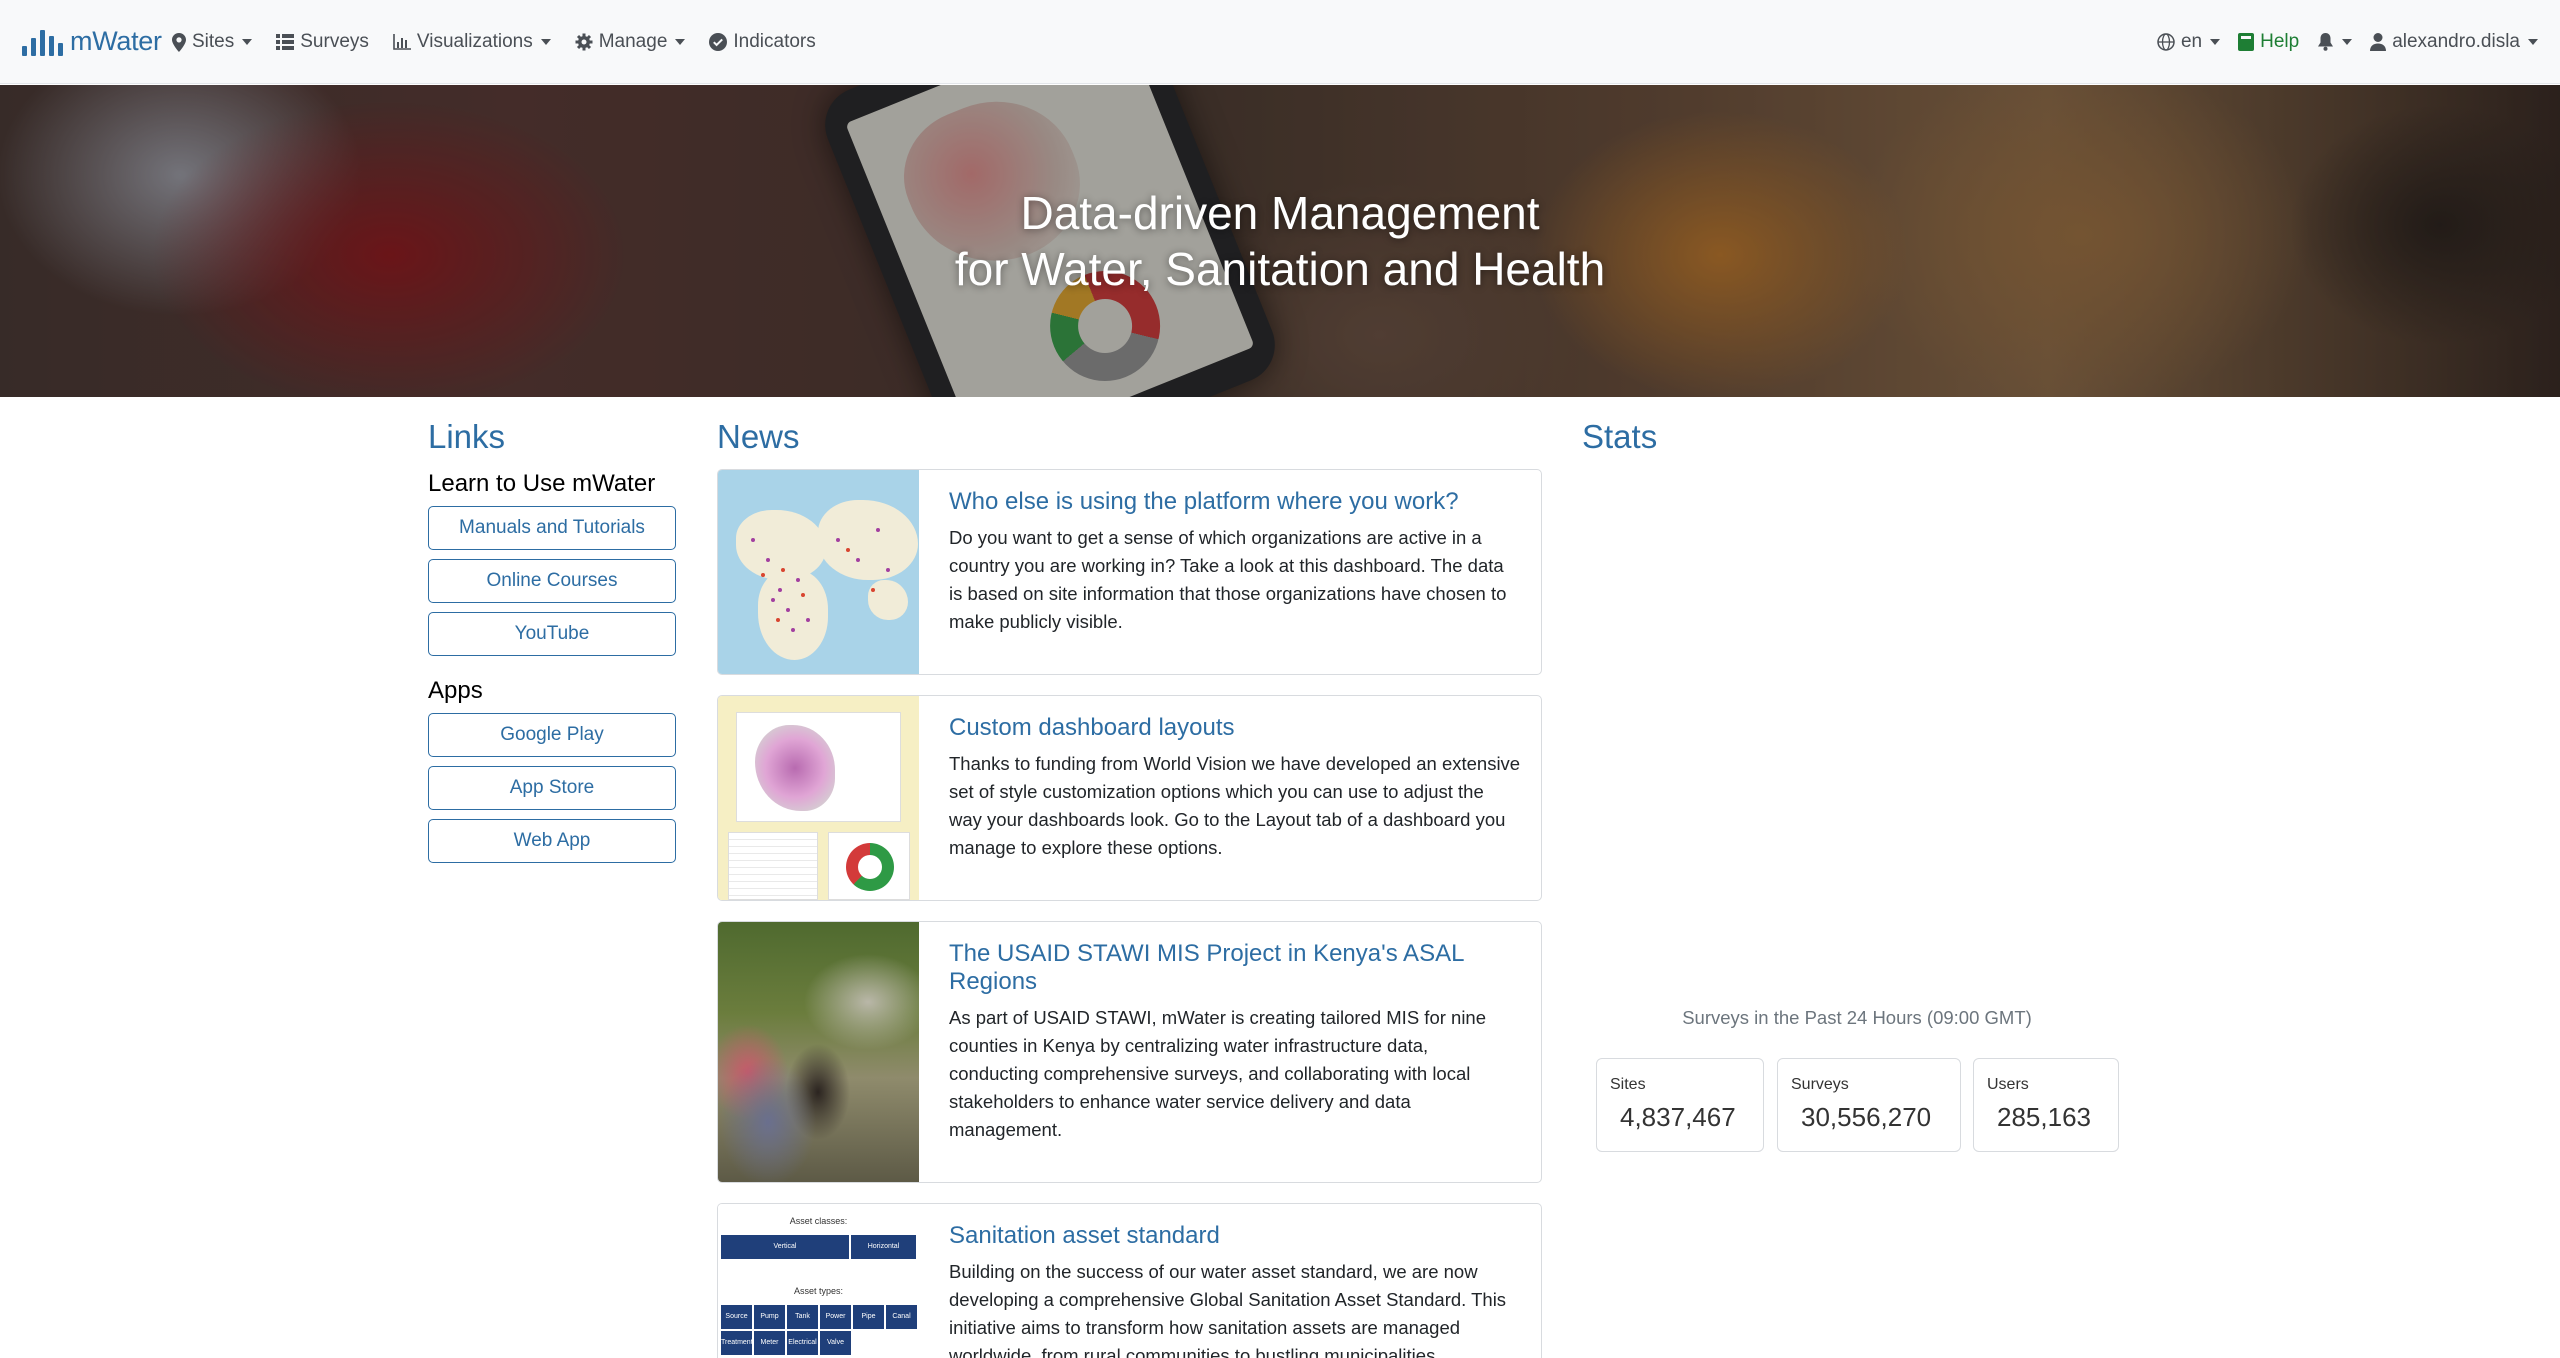  What do you see at coordinates (584, 42) in the screenshot?
I see `gear-icon` at bounding box center [584, 42].